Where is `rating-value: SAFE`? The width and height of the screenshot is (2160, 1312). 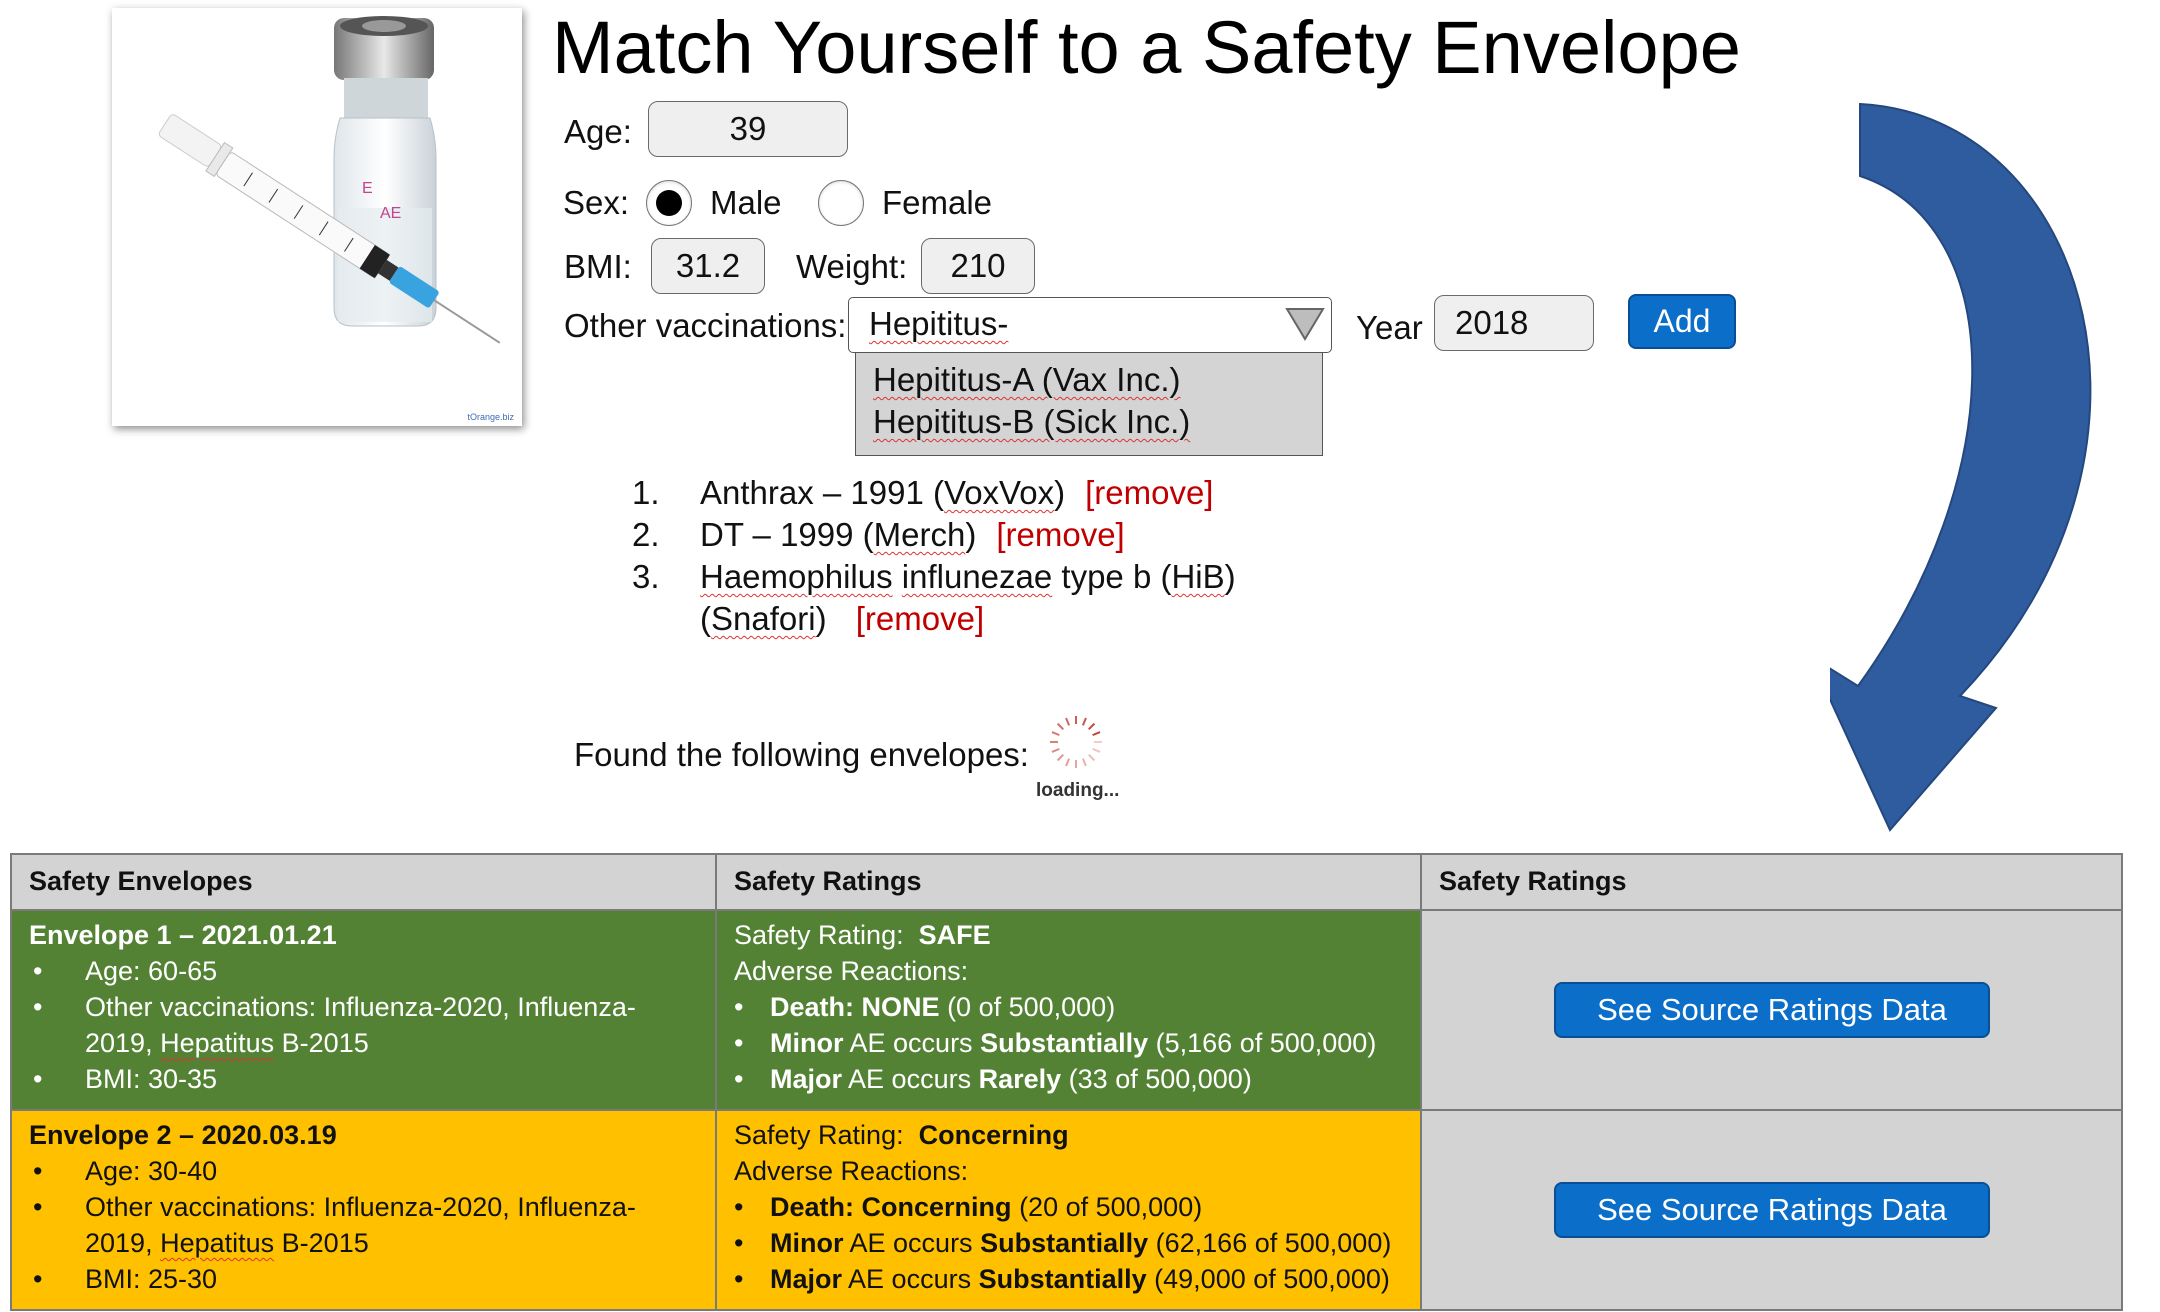 rating-value: SAFE is located at coordinates (954, 935).